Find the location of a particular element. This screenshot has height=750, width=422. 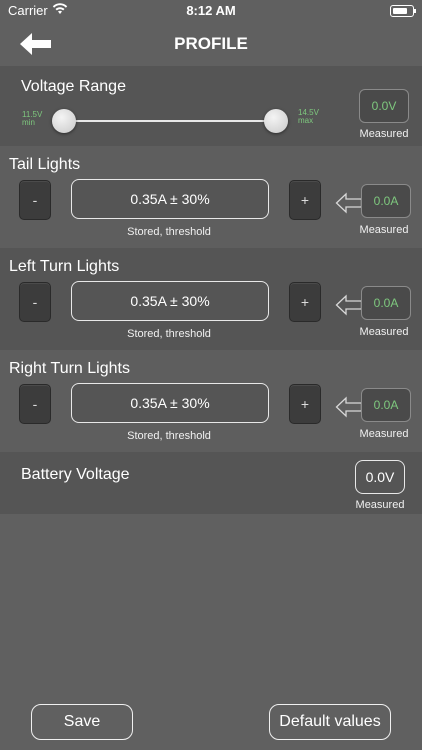

voltage-measured-label: Measured is located at coordinates (384, 134).